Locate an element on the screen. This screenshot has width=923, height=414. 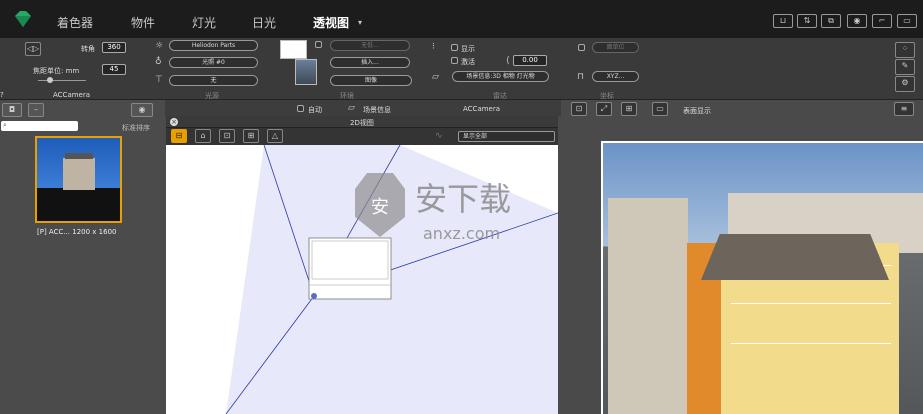
help-icon: ? is located at coordinates (2, 95).